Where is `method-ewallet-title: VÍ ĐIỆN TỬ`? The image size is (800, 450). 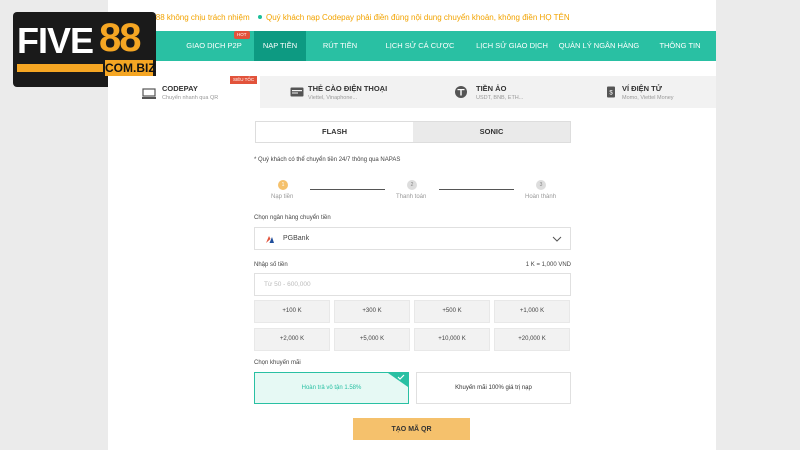 method-ewallet-title: VÍ ĐIỆN TỬ is located at coordinates (642, 88).